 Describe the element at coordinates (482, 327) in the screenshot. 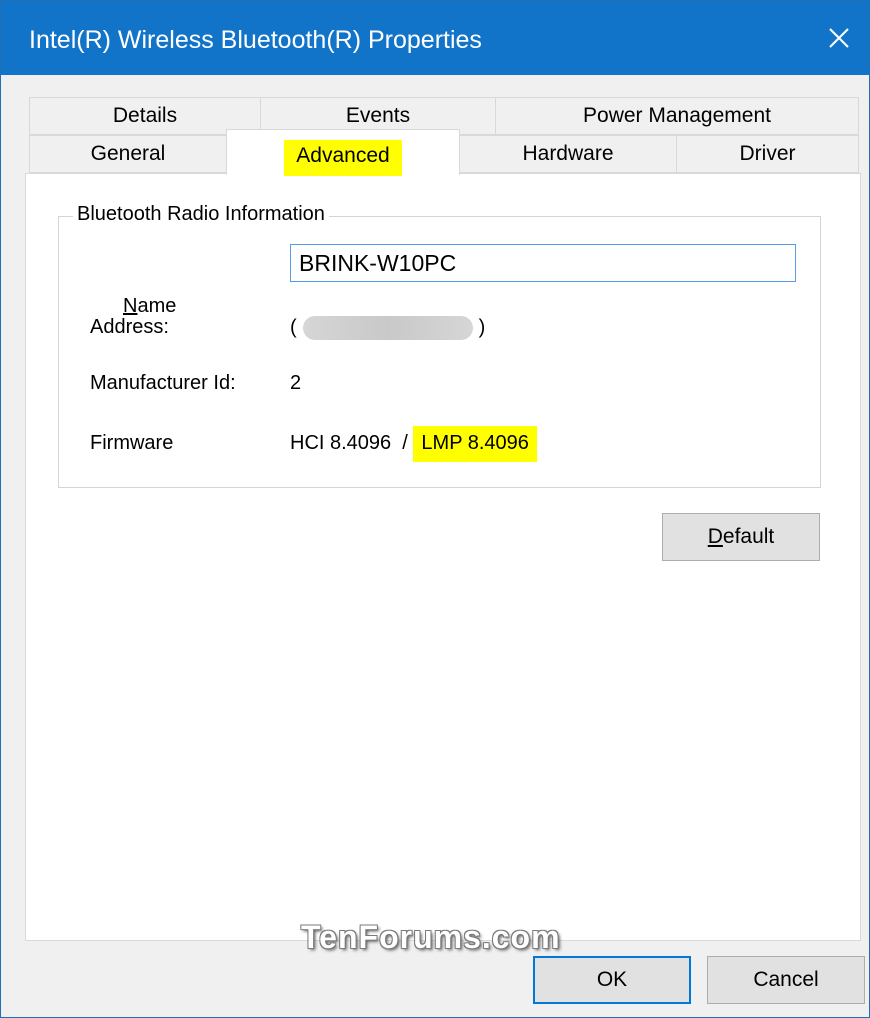

I see `address-close-paren: )` at that location.